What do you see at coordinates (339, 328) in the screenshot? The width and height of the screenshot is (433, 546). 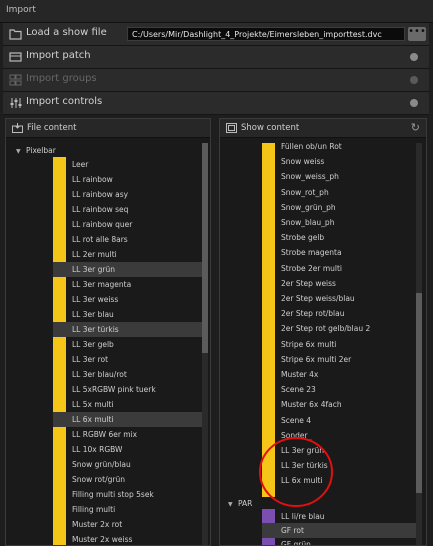 I see `list-item: 2er Step rot gelb/blau 2` at bounding box center [339, 328].